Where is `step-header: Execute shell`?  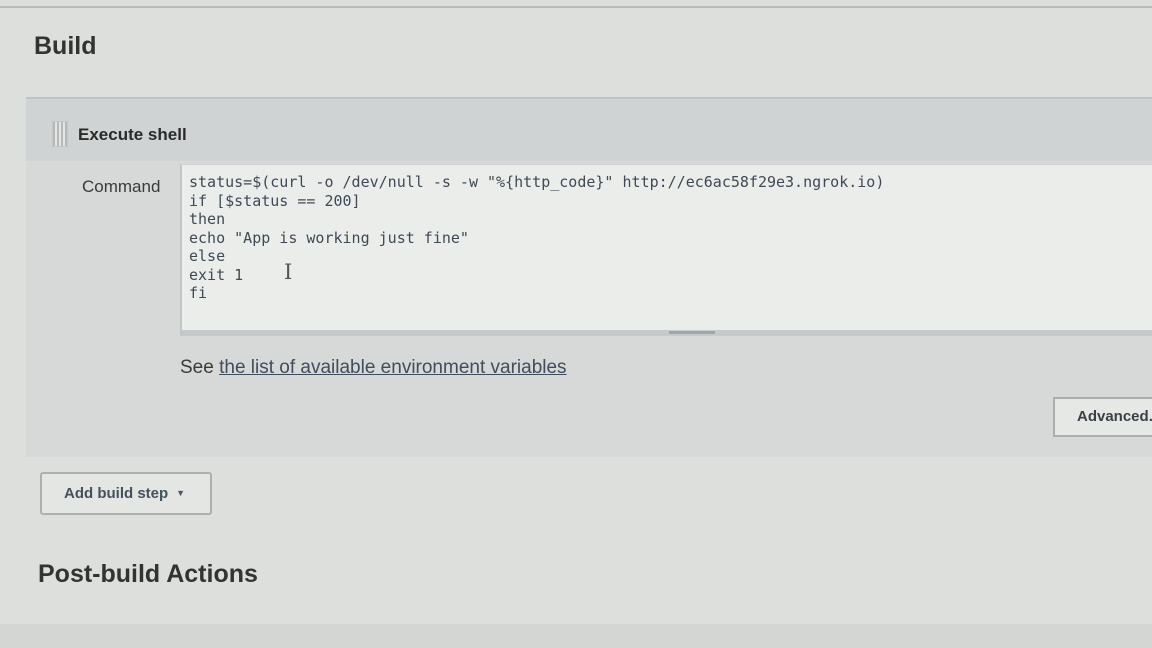 step-header: Execute shell is located at coordinates (589, 130).